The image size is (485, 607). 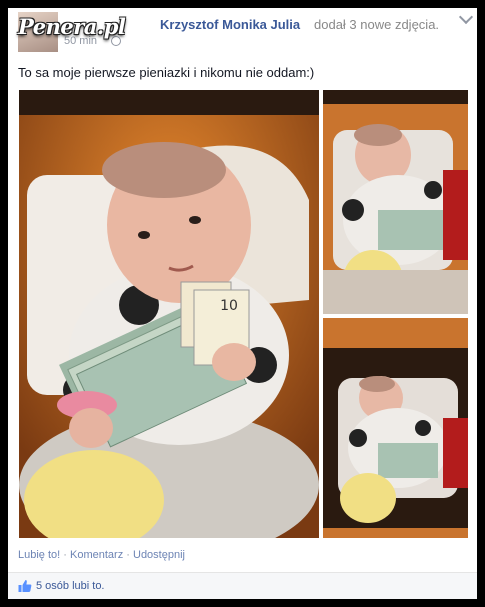 What do you see at coordinates (230, 24) in the screenshot?
I see `author-link: Krzysztof Monika Julia` at bounding box center [230, 24].